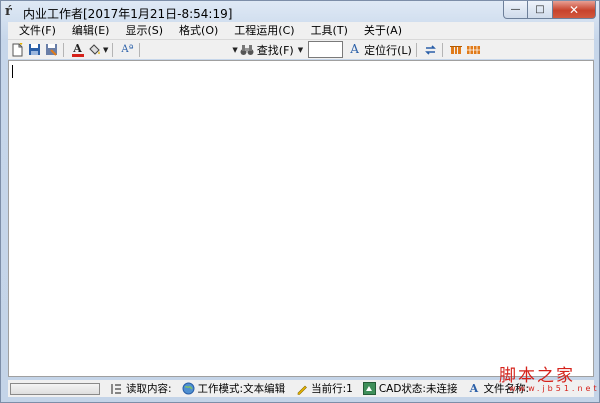  Describe the element at coordinates (241, 389) in the screenshot. I see `work-mode-label: 工作模式:文本编辑` at that location.